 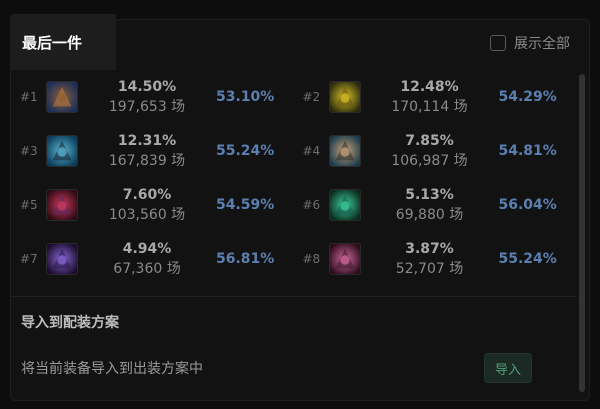 I want to click on item-row: #7 4.94% 67,360 场 56.81%, so click(x=151, y=259).